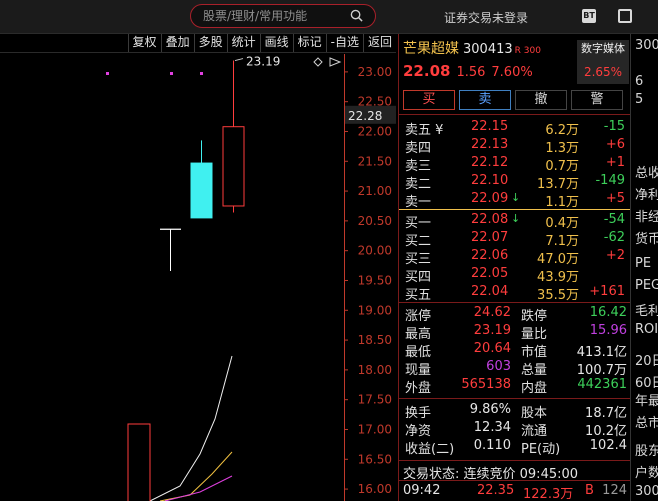 This screenshot has width=658, height=501. Describe the element at coordinates (375, 251) in the screenshot. I see `y-tick-label: 20.00` at that location.